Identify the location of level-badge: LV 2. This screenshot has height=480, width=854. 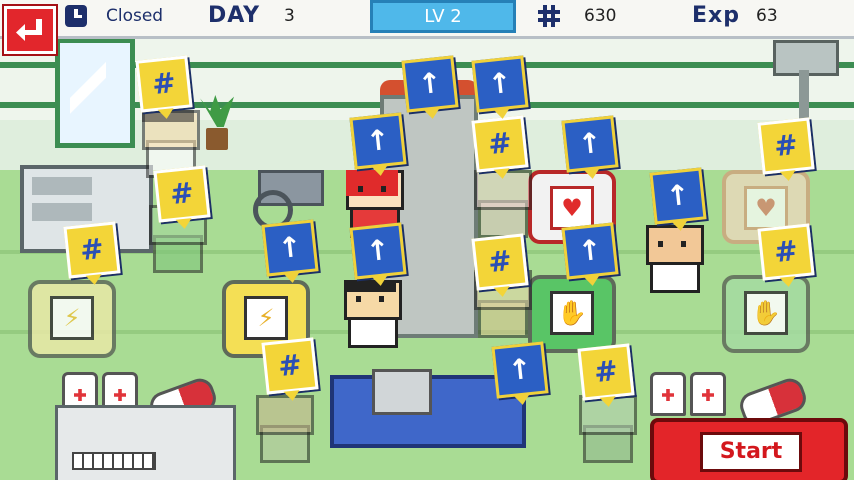
(443, 16).